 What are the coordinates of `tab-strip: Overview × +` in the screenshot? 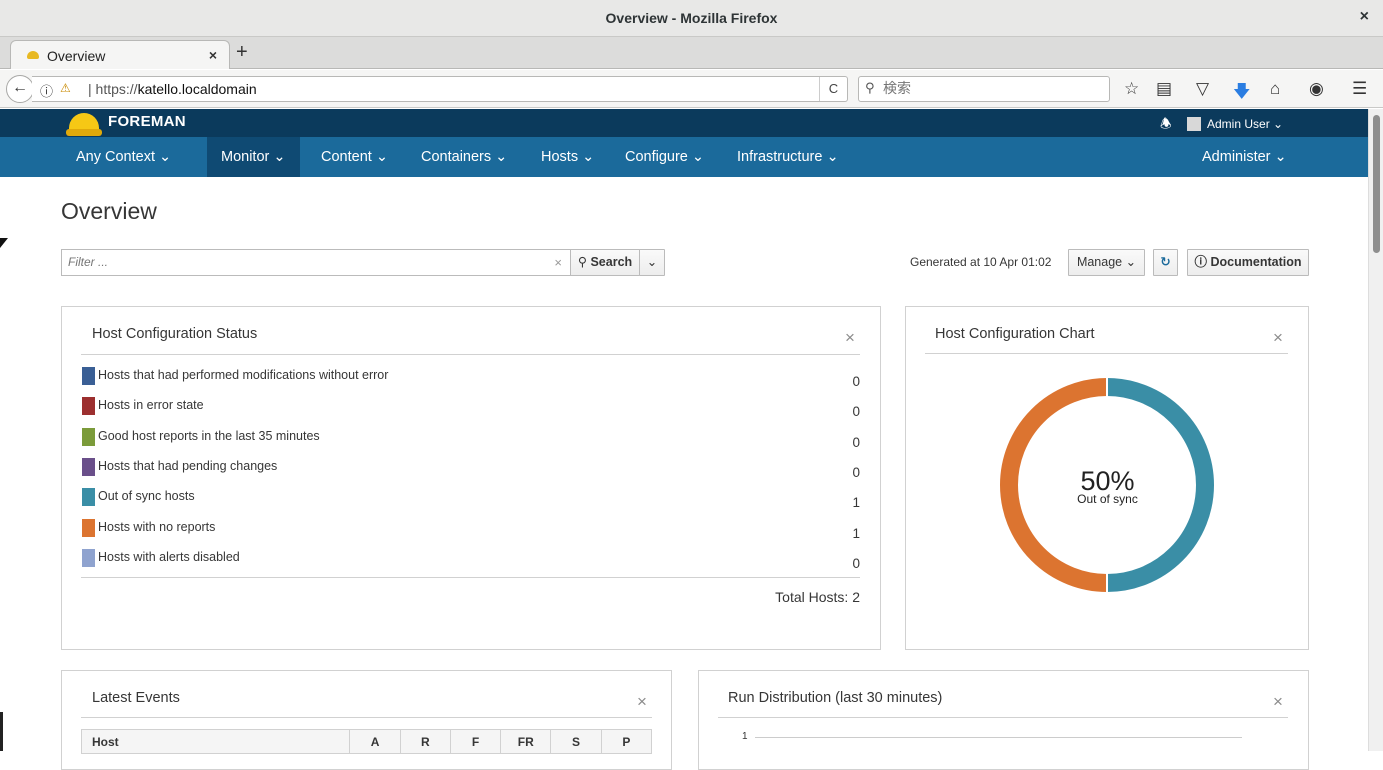 It's located at (691, 53).